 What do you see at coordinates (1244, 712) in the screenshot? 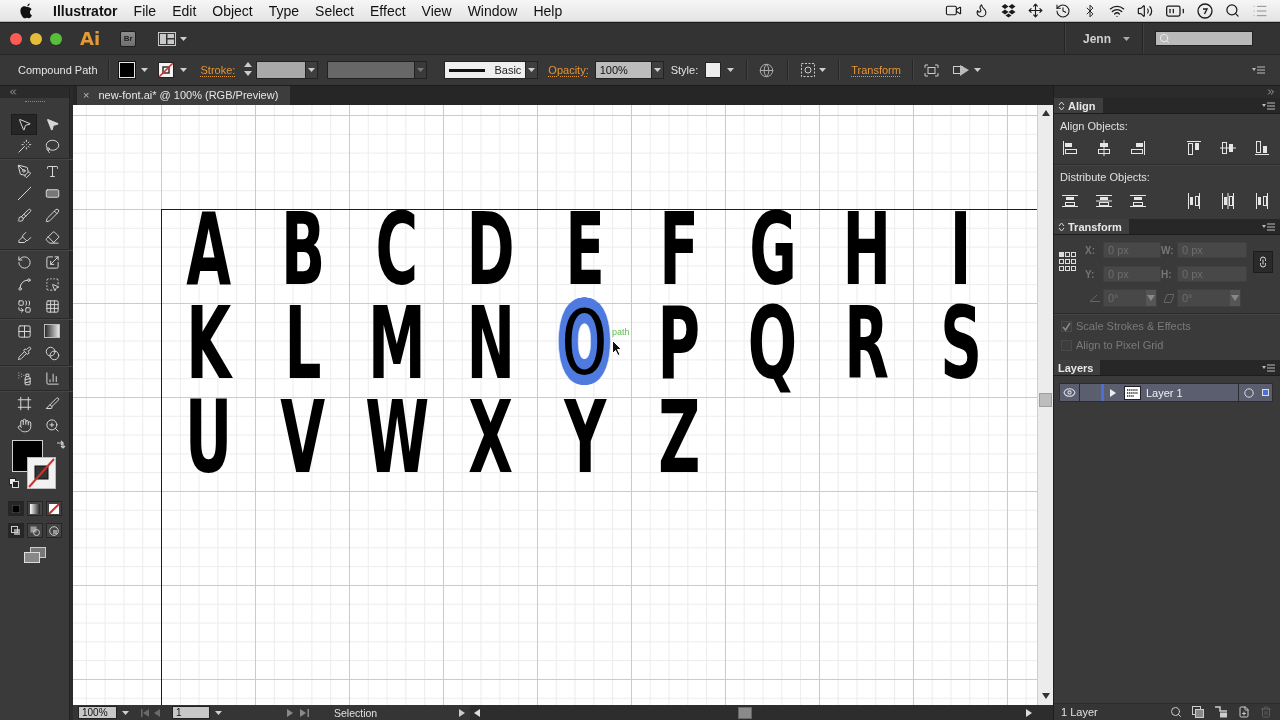
I see `new-layer-button` at bounding box center [1244, 712].